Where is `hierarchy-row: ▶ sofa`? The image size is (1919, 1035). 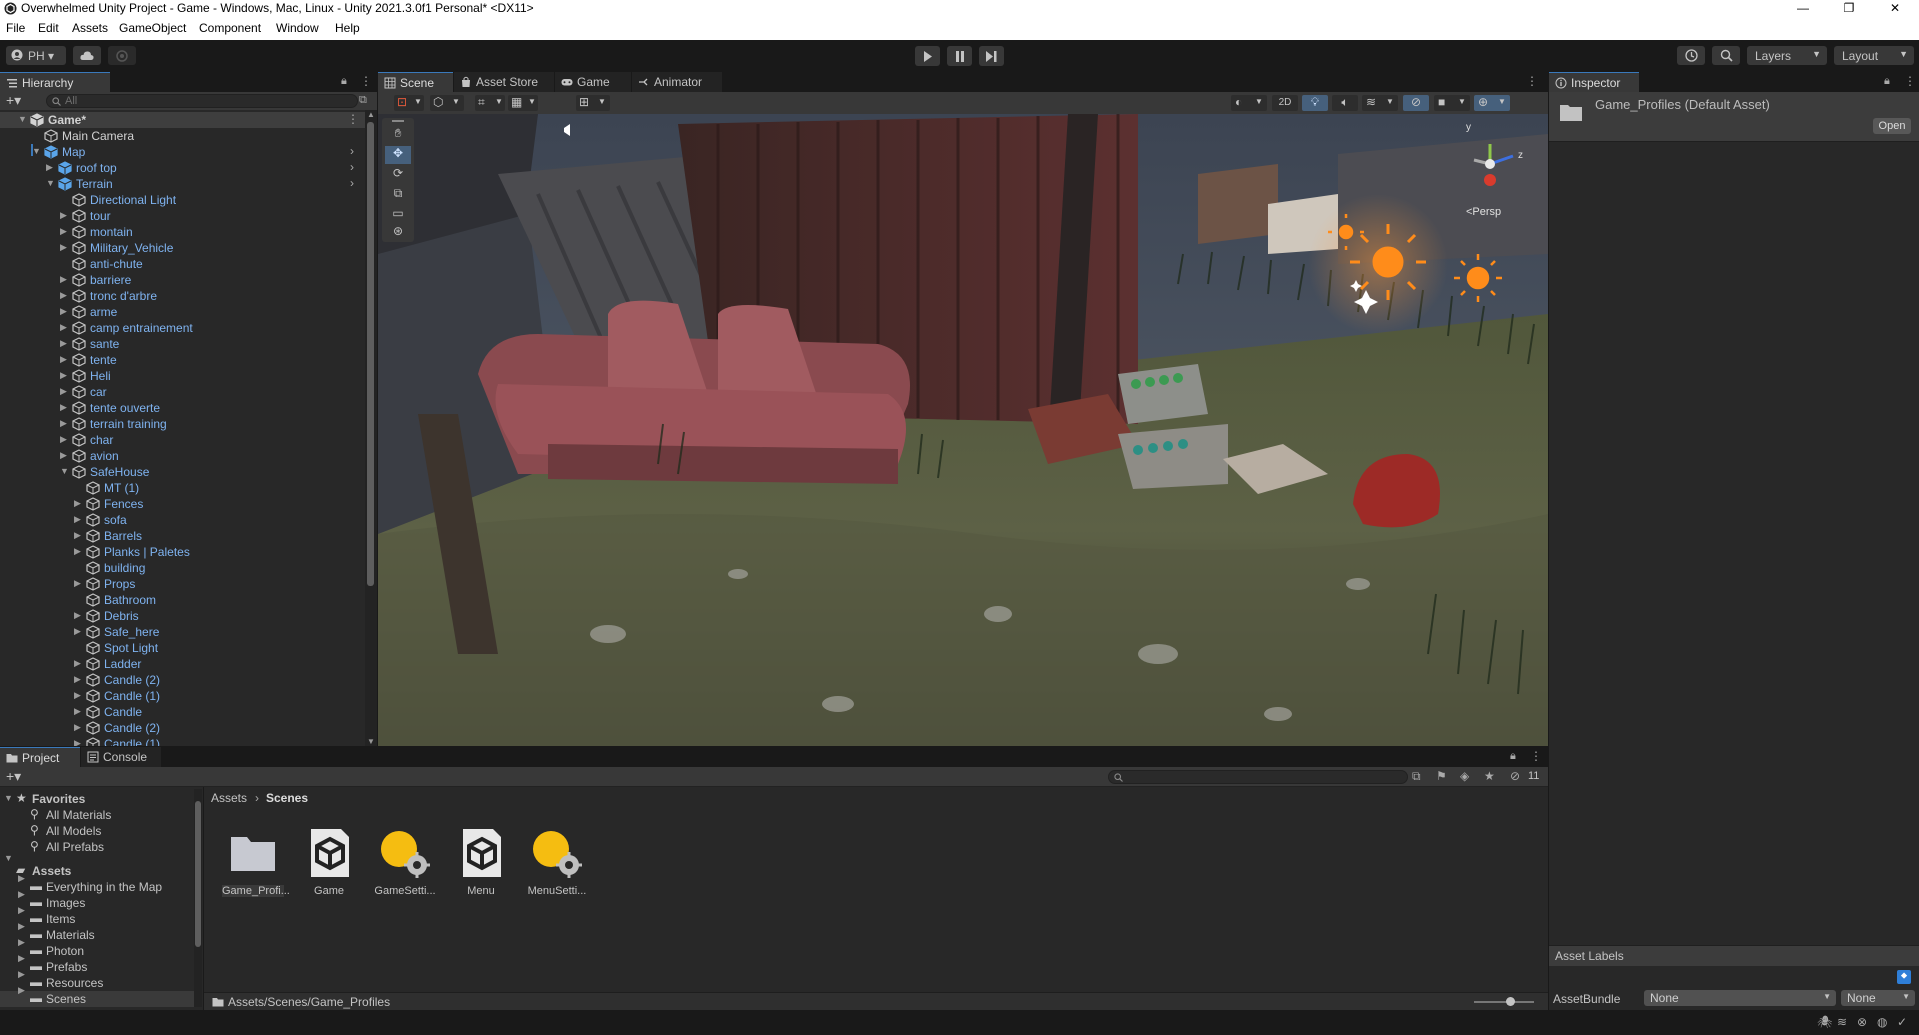 hierarchy-row: ▶ sofa is located at coordinates (182, 520).